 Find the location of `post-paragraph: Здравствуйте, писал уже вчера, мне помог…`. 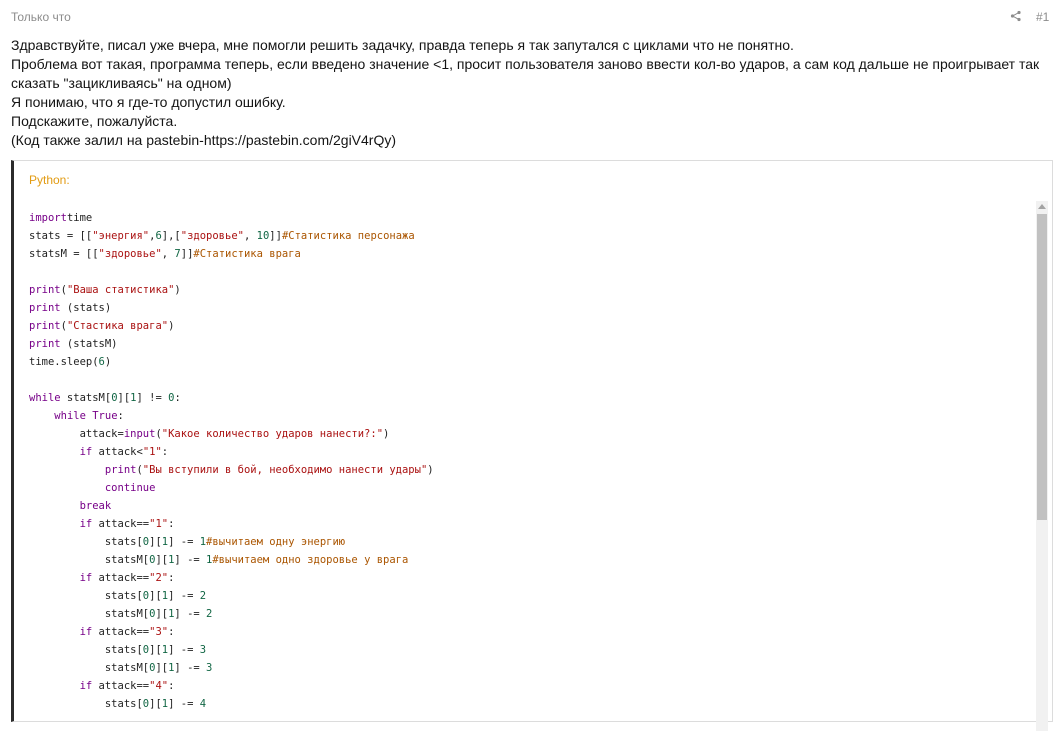

post-paragraph: Здравствуйте, писал уже вчера, мне помог… is located at coordinates (402, 45).